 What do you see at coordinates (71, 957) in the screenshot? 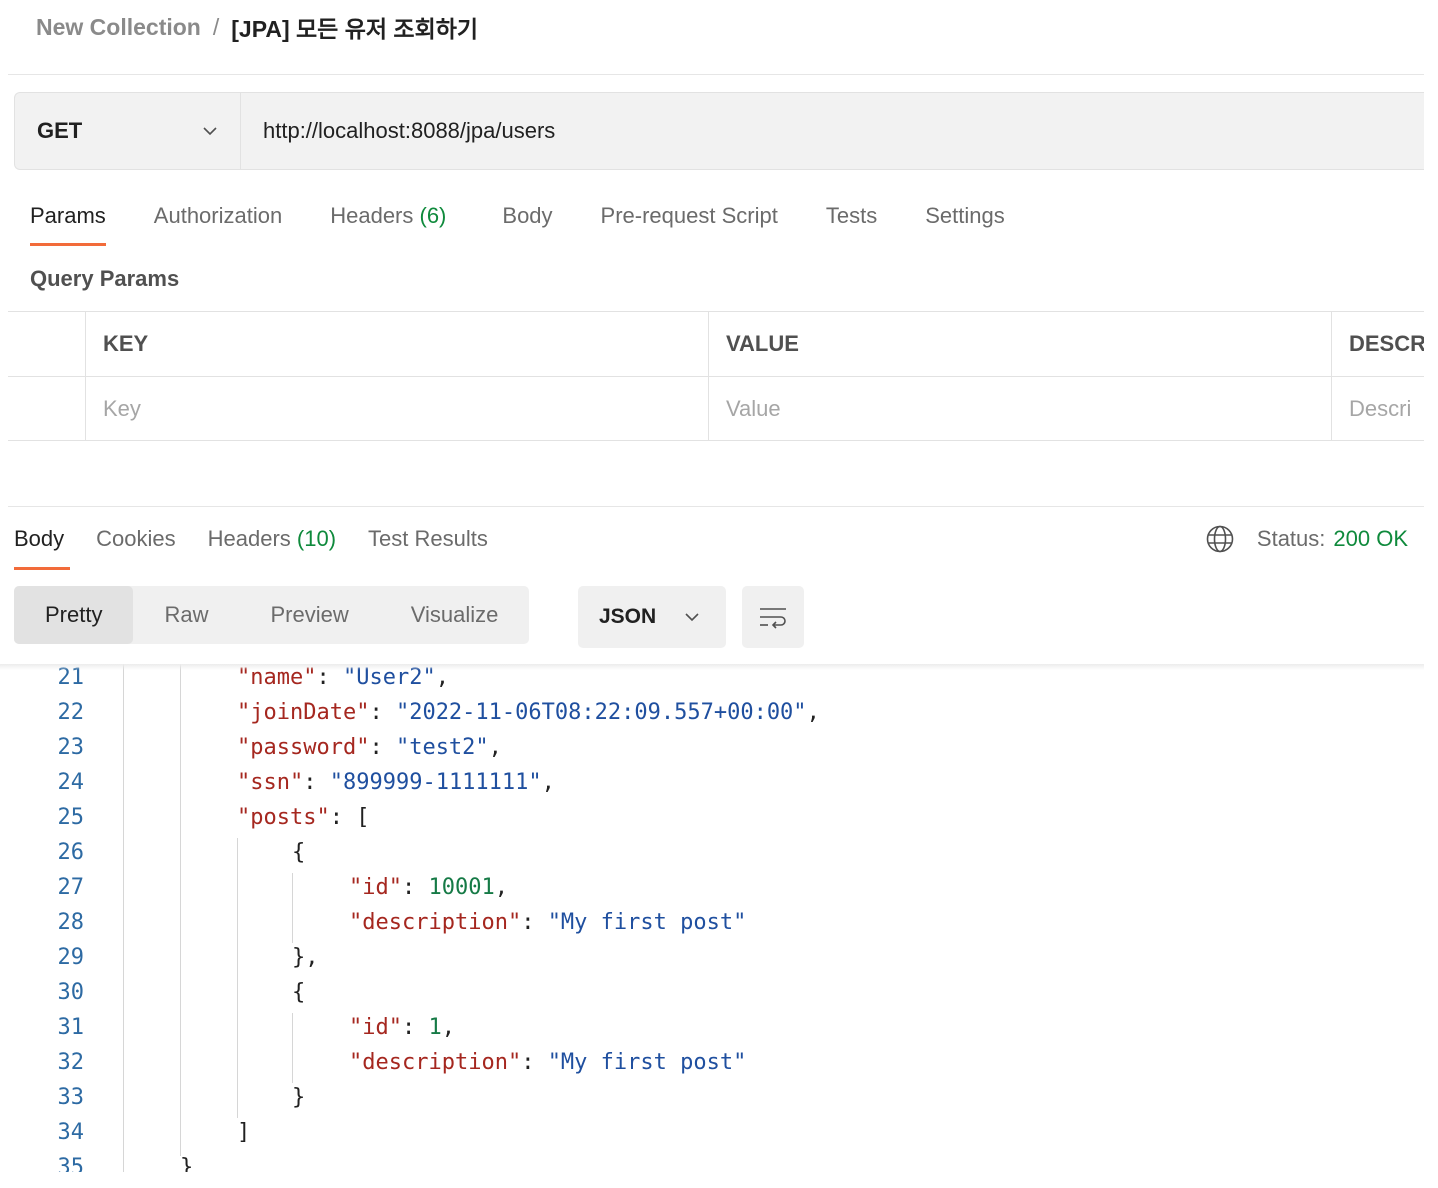
I see `line-number: 29` at bounding box center [71, 957].